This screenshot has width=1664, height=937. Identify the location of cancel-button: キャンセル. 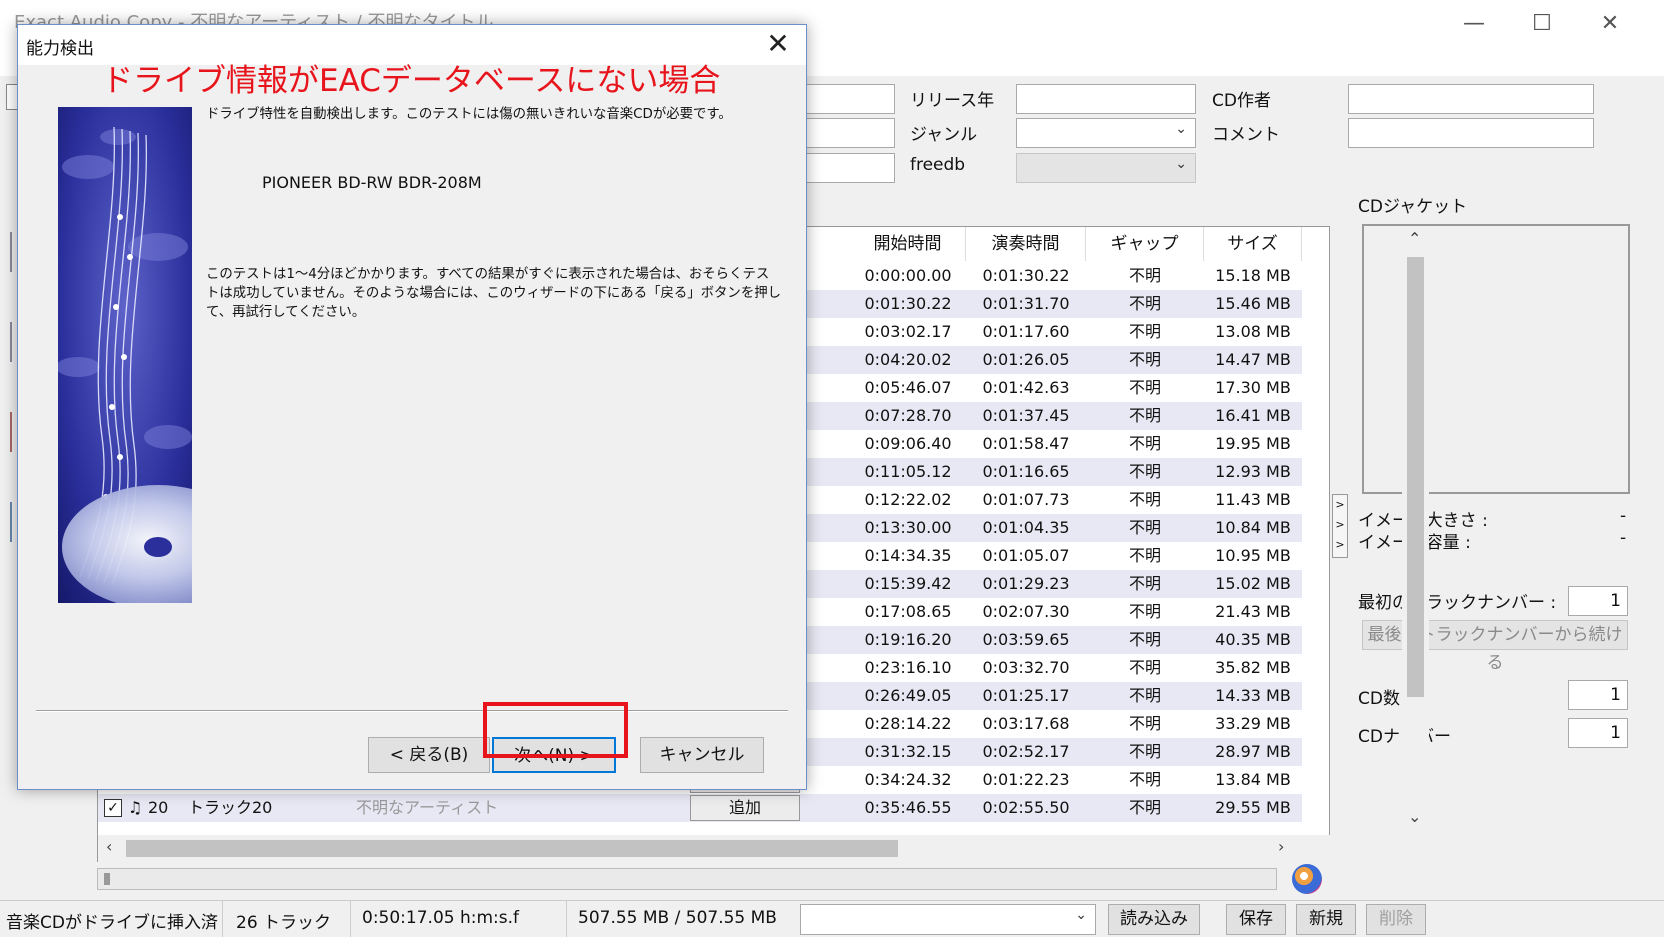
(702, 755).